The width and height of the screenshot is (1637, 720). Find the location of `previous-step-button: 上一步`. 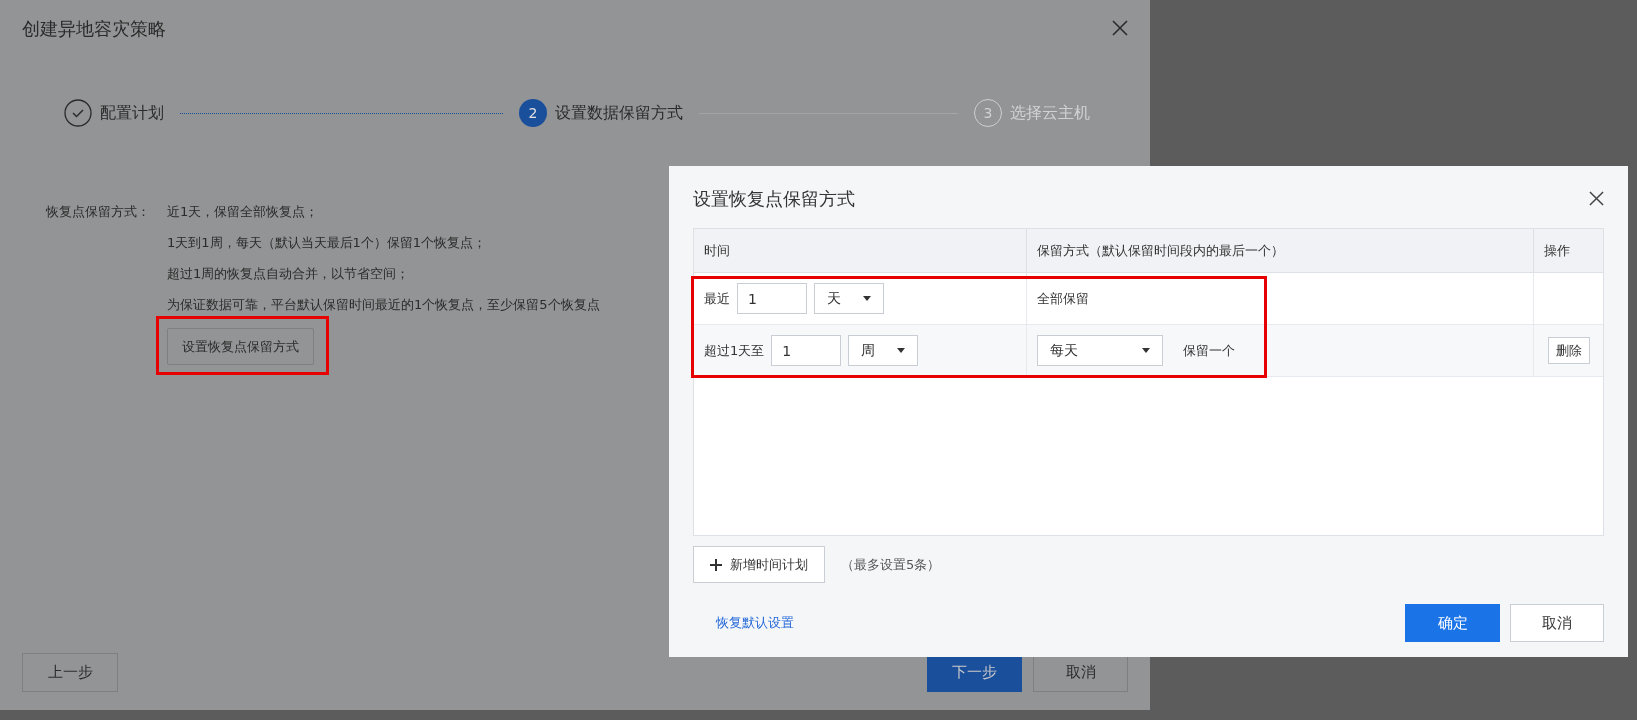

previous-step-button: 上一步 is located at coordinates (70, 672).